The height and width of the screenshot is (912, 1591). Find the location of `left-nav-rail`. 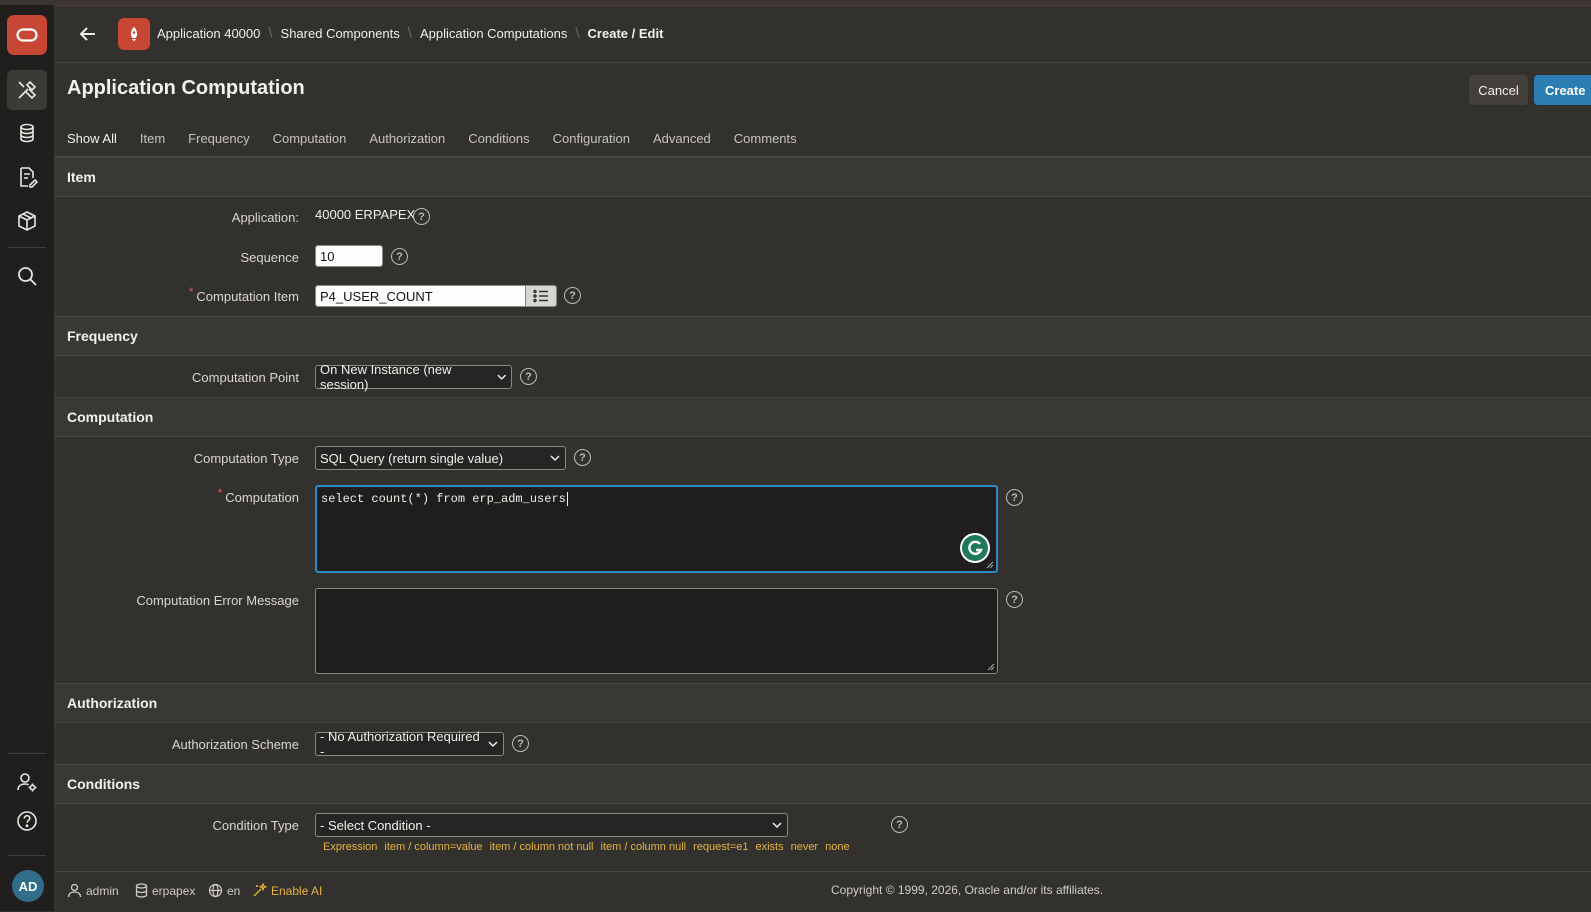

left-nav-rail is located at coordinates (27, 458).